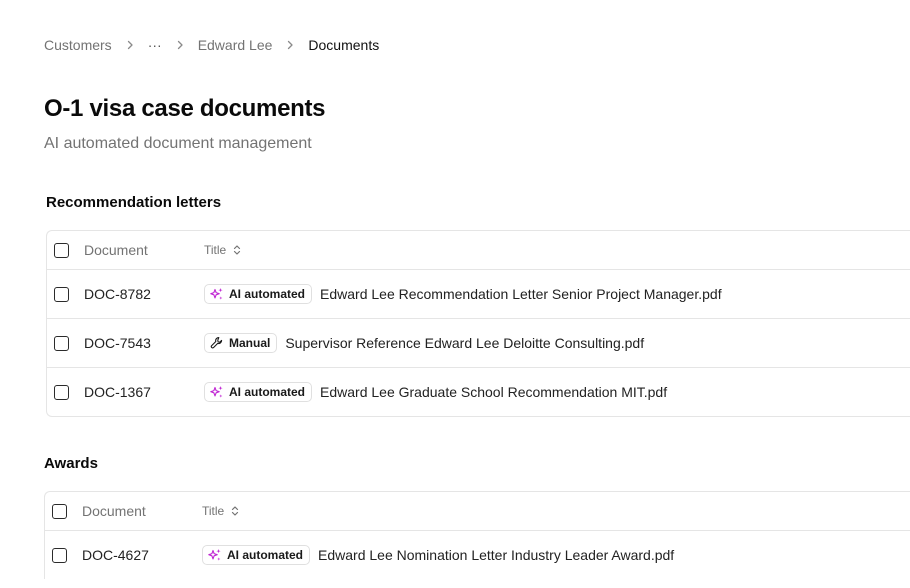 This screenshot has width=910, height=588. What do you see at coordinates (216, 343) in the screenshot?
I see `wrench-icon` at bounding box center [216, 343].